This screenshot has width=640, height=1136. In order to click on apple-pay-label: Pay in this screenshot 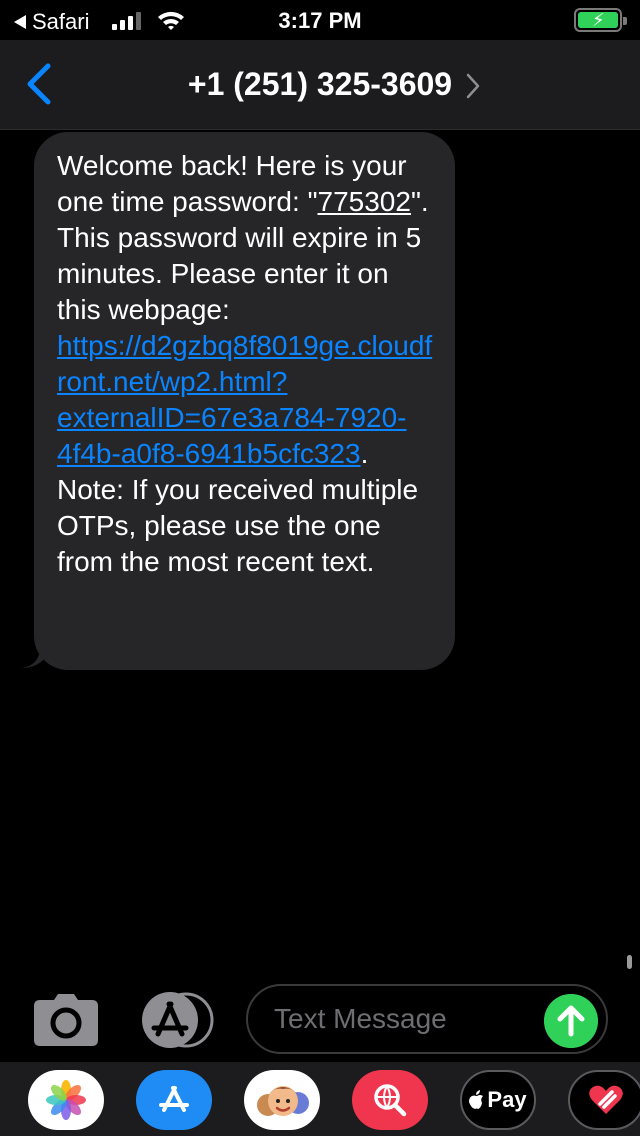, I will do `click(507, 1099)`.